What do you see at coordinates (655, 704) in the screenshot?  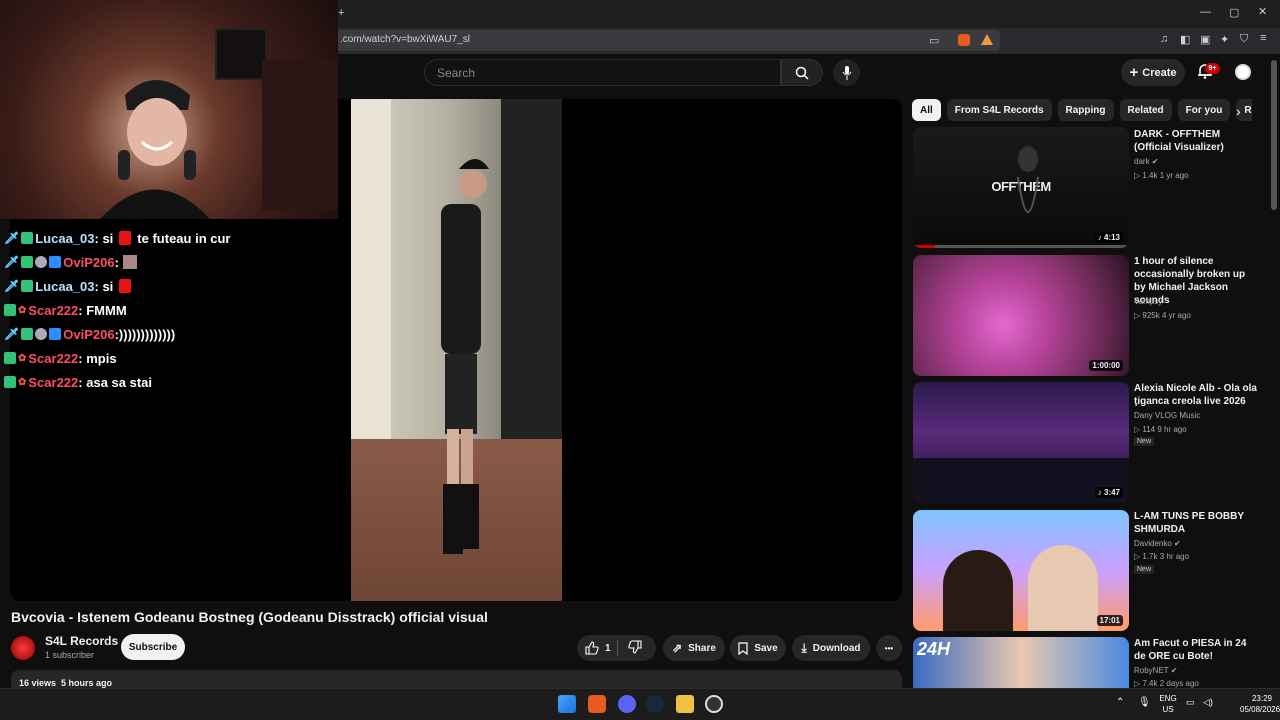 I see `steam-icon` at bounding box center [655, 704].